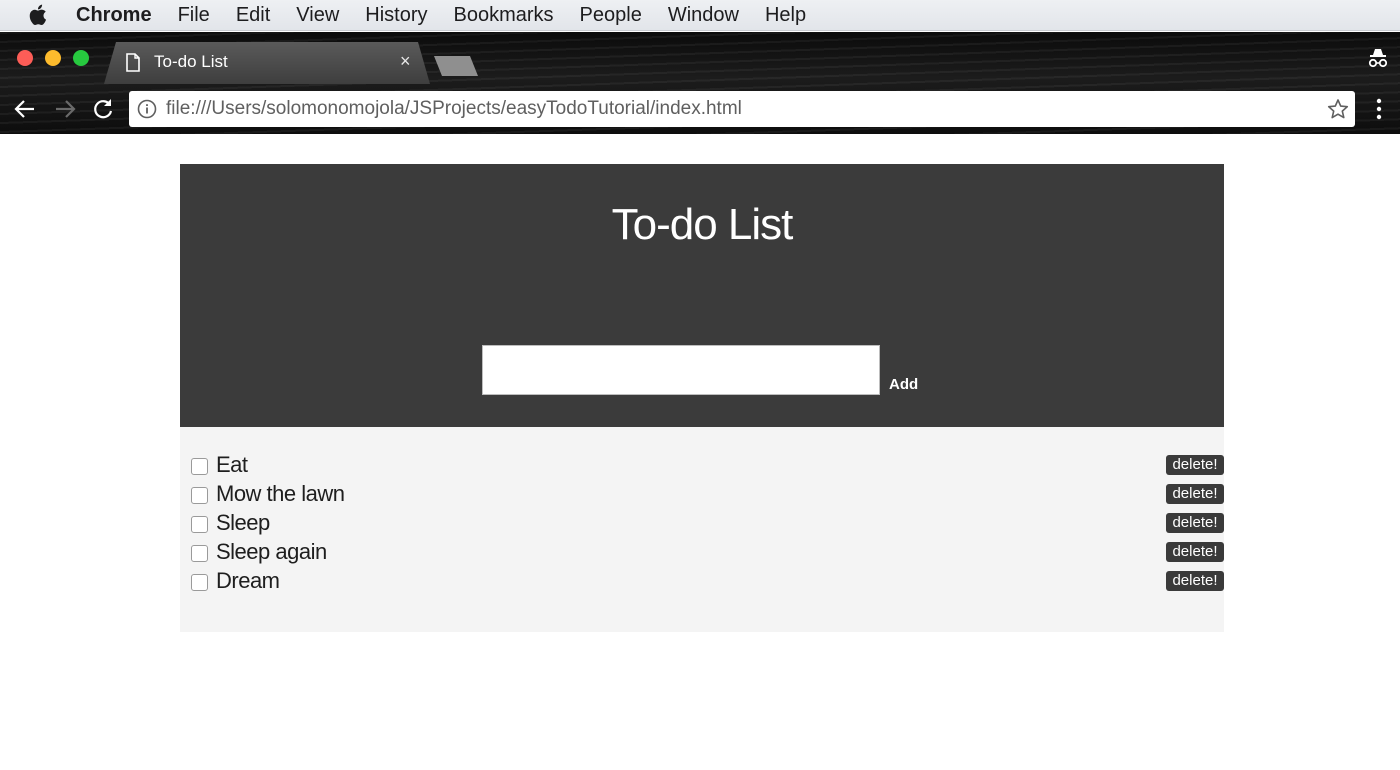 The height and width of the screenshot is (770, 1400). Describe the element at coordinates (681, 370) in the screenshot. I see `task-input` at that location.